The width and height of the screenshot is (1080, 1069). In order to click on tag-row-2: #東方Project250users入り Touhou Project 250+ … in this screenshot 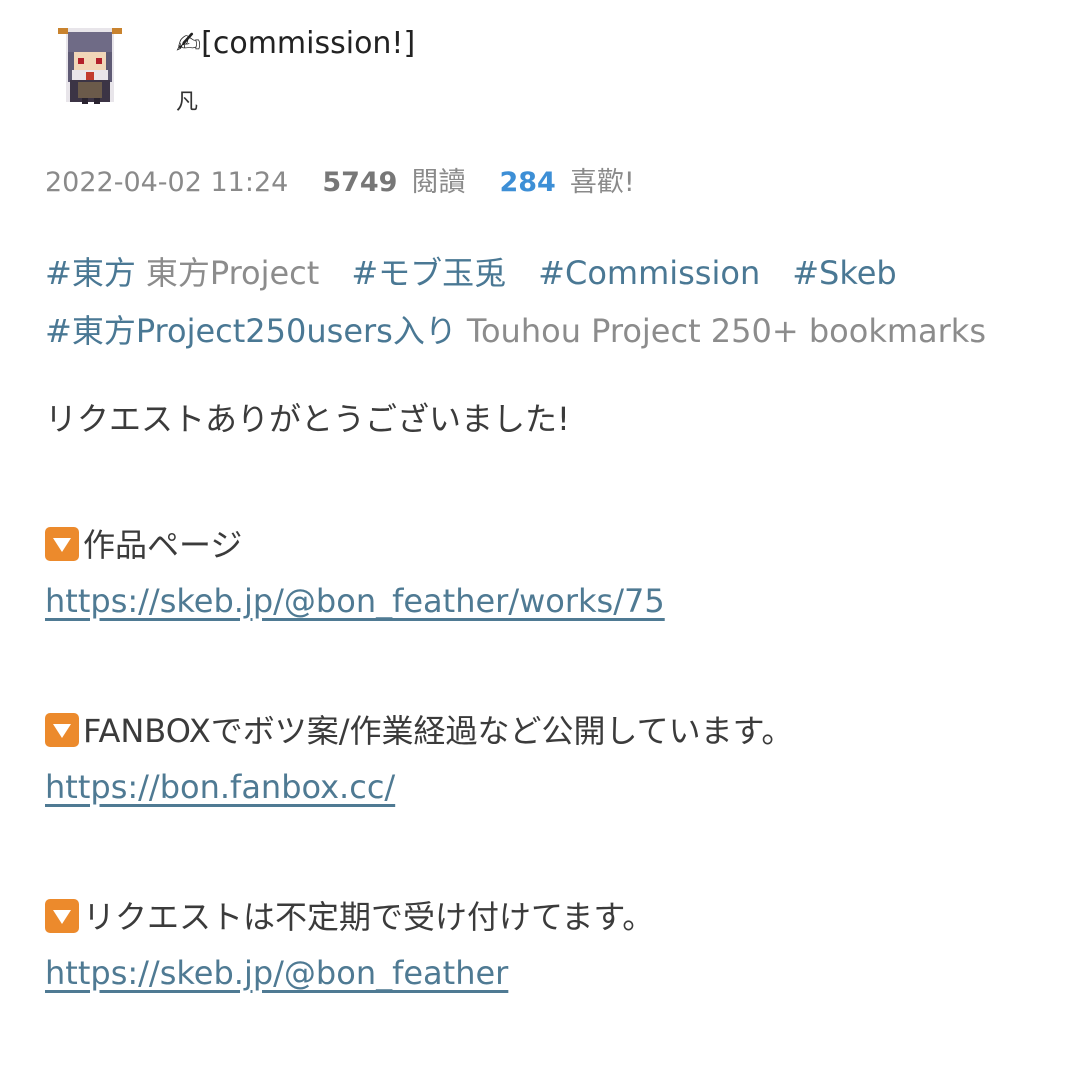, I will do `click(550, 331)`.